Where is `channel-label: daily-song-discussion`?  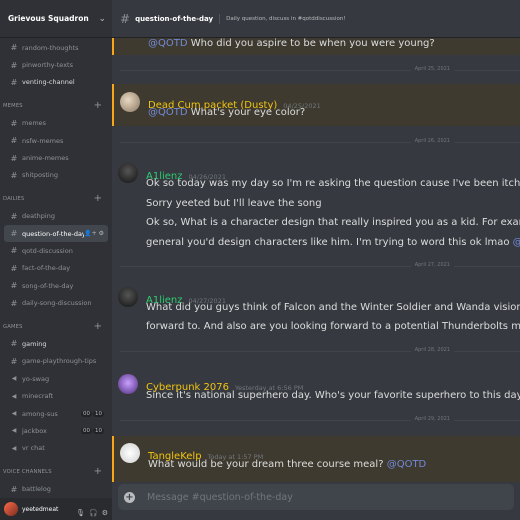
channel-label: daily-song-discussion is located at coordinates (57, 303).